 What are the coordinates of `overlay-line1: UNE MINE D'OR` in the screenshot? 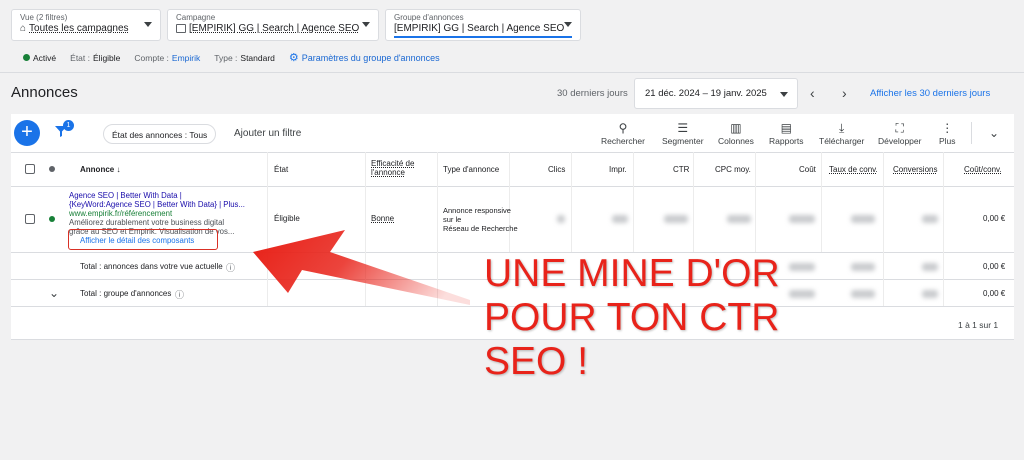 It's located at (632, 273).